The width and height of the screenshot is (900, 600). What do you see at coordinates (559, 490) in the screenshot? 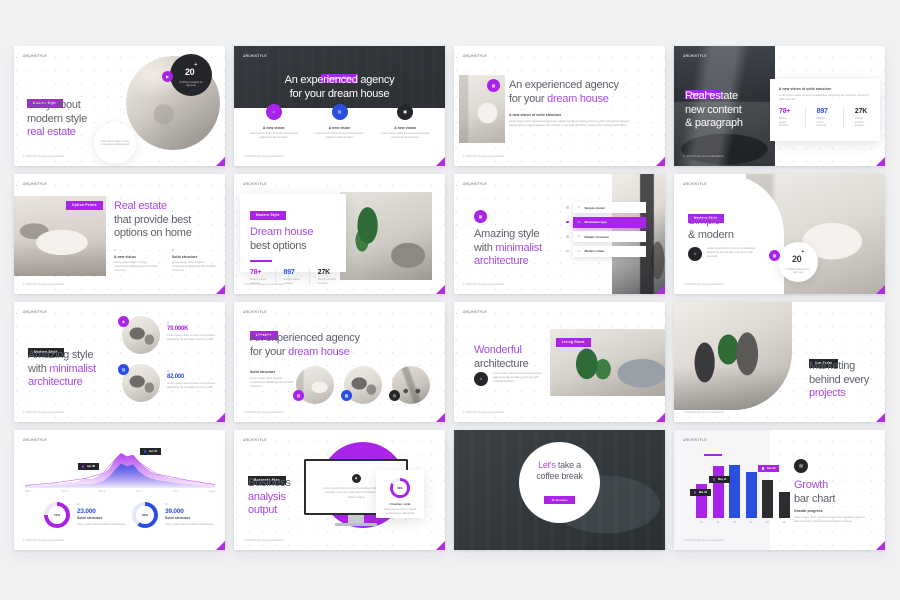
I see `slide-coffee-break: Let's take a coffee break 15 minutes` at bounding box center [559, 490].